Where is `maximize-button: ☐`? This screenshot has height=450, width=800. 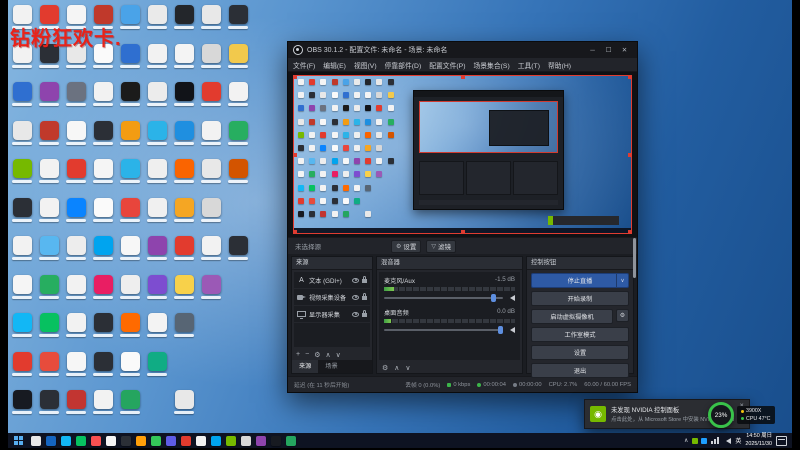
maximize-button: ☐ is located at coordinates (608, 50).